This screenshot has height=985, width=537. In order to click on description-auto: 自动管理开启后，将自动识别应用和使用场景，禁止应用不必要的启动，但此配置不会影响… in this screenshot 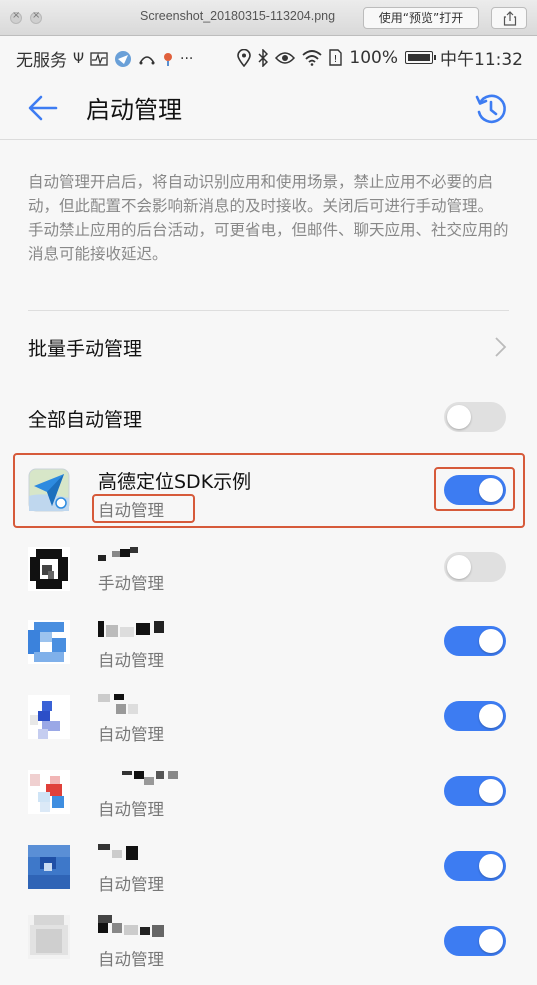, I will do `click(261, 194)`.